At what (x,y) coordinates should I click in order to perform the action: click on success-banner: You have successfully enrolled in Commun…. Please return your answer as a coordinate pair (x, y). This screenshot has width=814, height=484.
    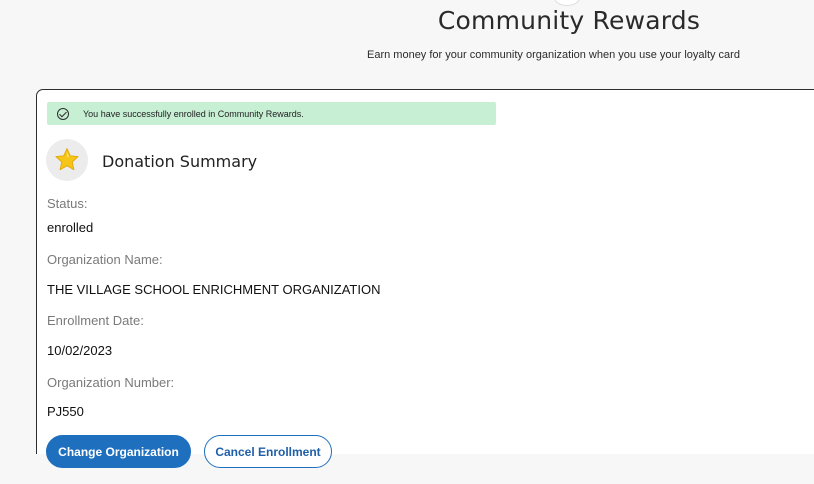
    Looking at the image, I should click on (271, 113).